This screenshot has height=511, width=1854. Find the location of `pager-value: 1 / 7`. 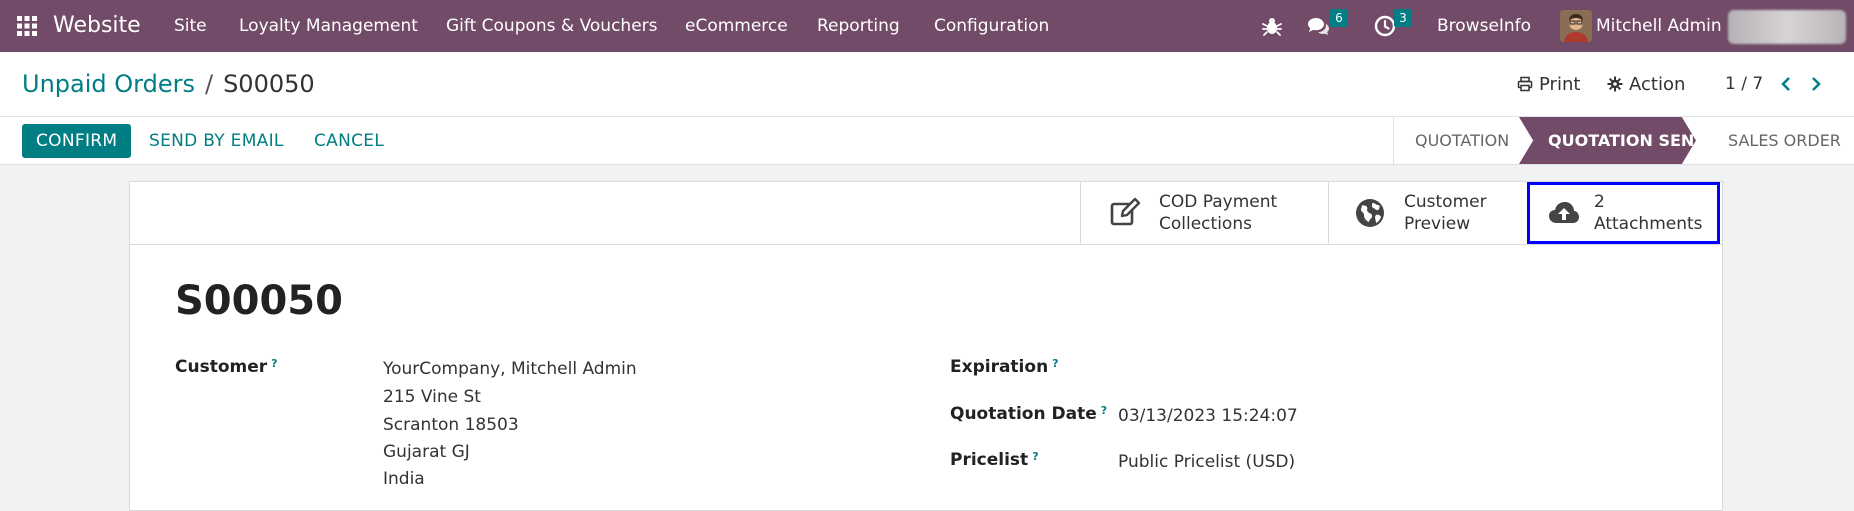

pager-value: 1 / 7 is located at coordinates (1744, 84).